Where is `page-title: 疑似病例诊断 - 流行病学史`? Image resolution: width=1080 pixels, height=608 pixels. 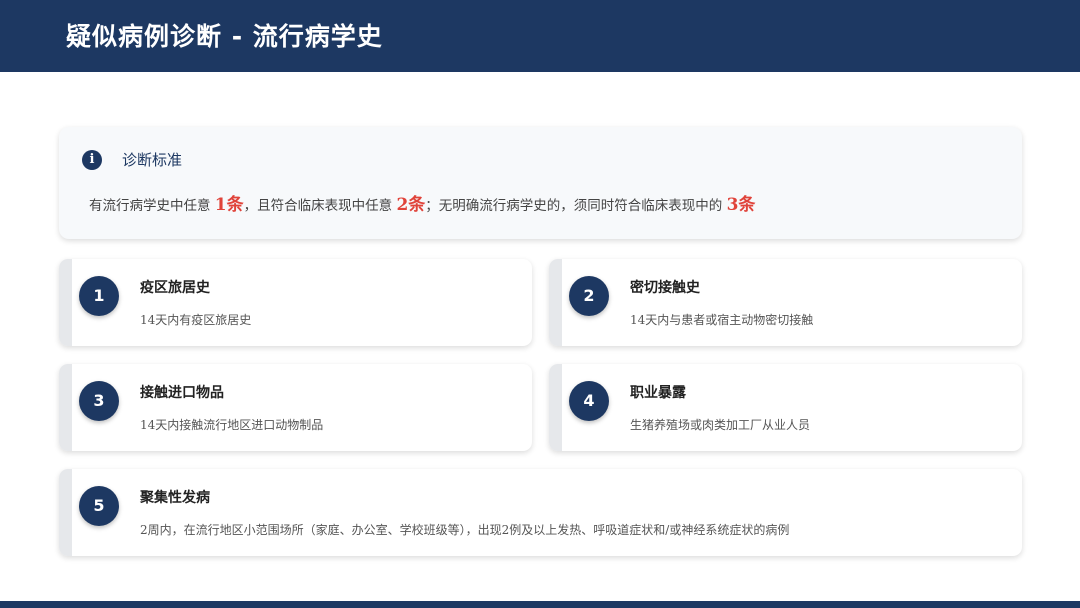
page-title: 疑似病例诊断 - 流行病学史 is located at coordinates (224, 36).